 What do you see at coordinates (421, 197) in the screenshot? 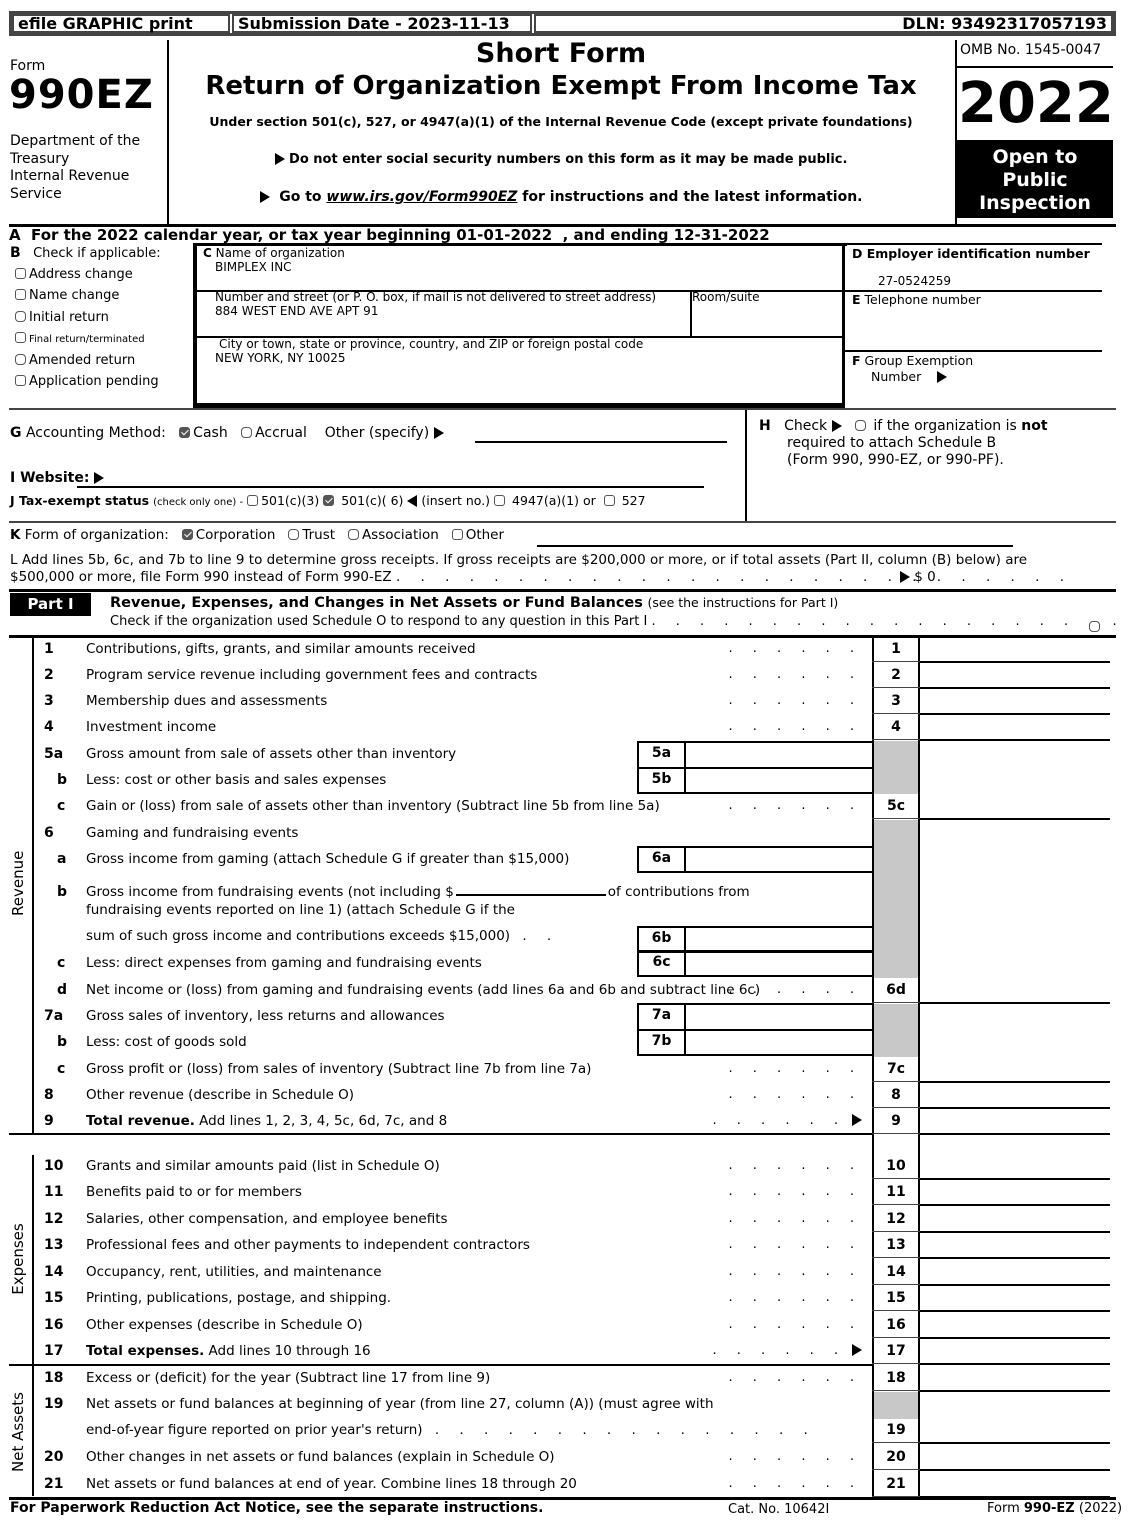
I see `irs-link: www.irs.gov/Form990EZ` at bounding box center [421, 197].